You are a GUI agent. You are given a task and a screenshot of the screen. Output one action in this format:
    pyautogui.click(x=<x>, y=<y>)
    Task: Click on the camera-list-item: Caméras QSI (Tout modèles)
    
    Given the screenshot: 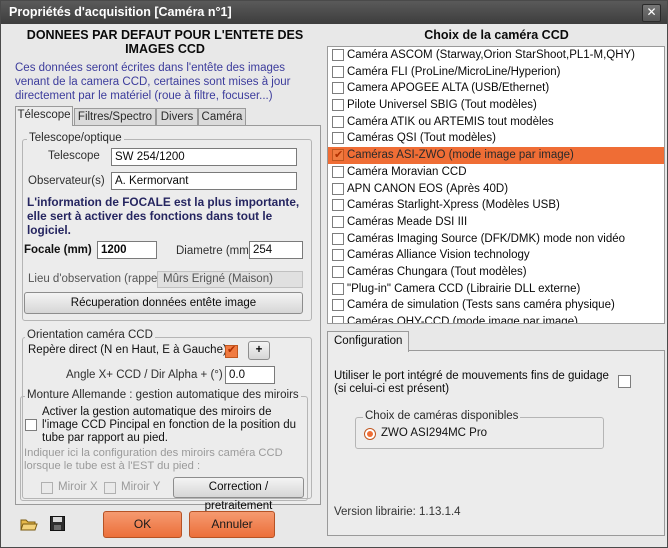 What is the action you would take?
    pyautogui.click(x=496, y=138)
    